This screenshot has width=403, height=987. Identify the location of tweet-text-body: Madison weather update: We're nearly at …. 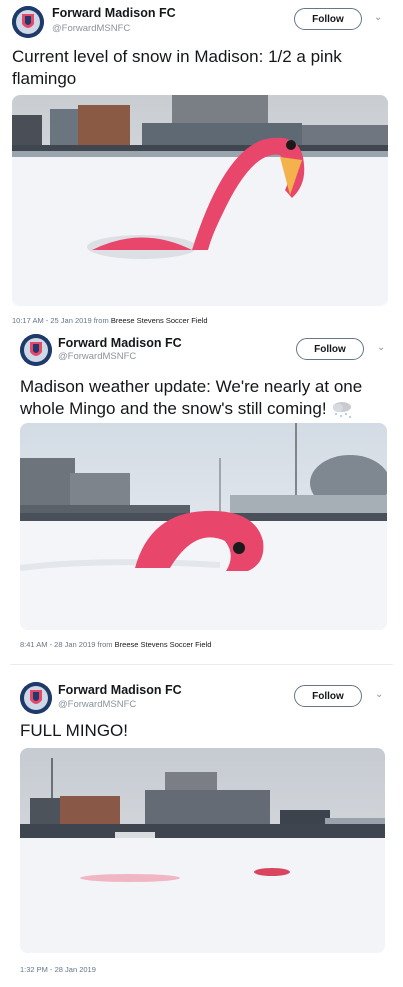
(191, 397).